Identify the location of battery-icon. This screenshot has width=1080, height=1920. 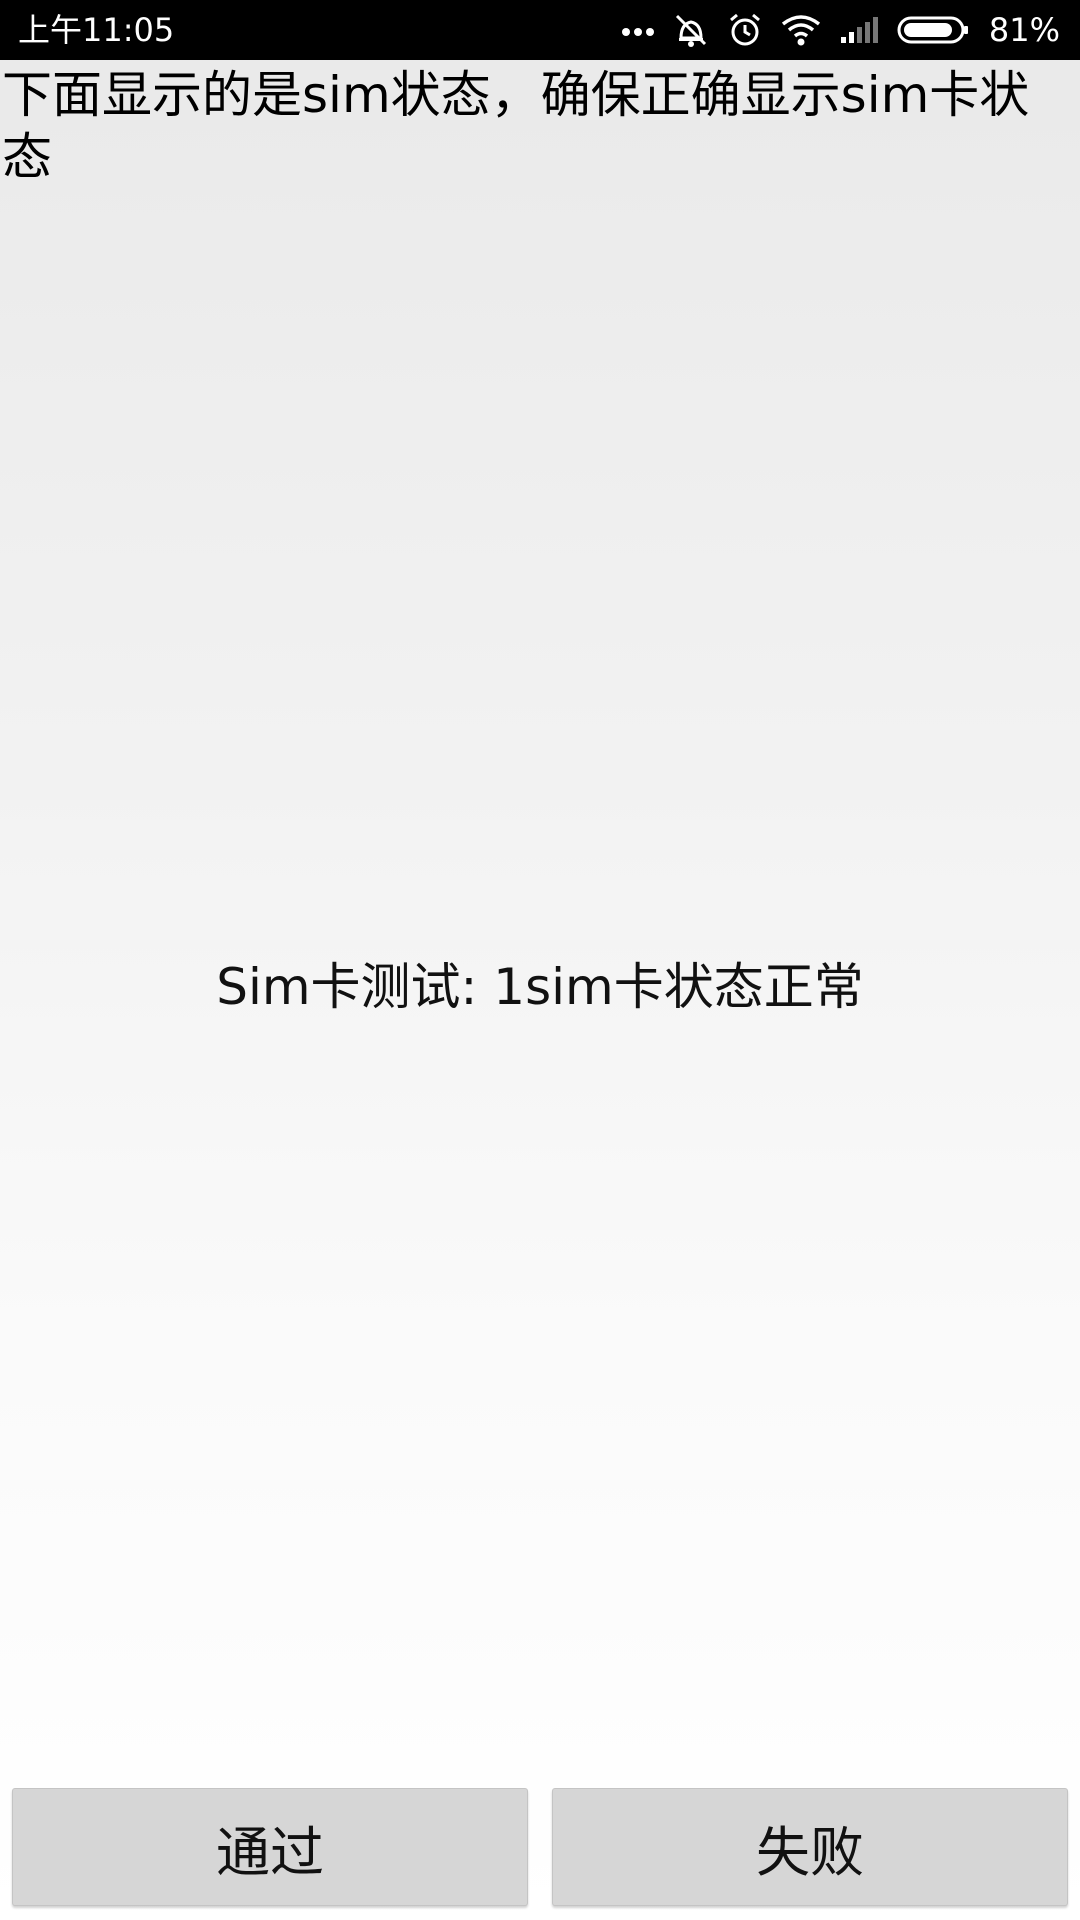
(934, 30).